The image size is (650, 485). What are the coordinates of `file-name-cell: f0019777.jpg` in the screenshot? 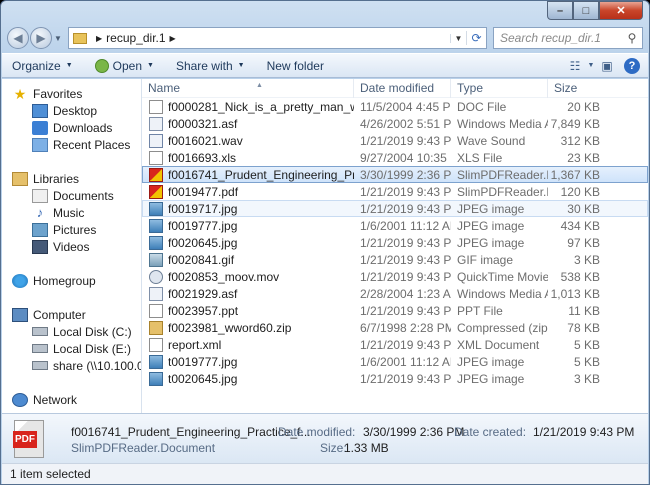 It's located at (248, 225).